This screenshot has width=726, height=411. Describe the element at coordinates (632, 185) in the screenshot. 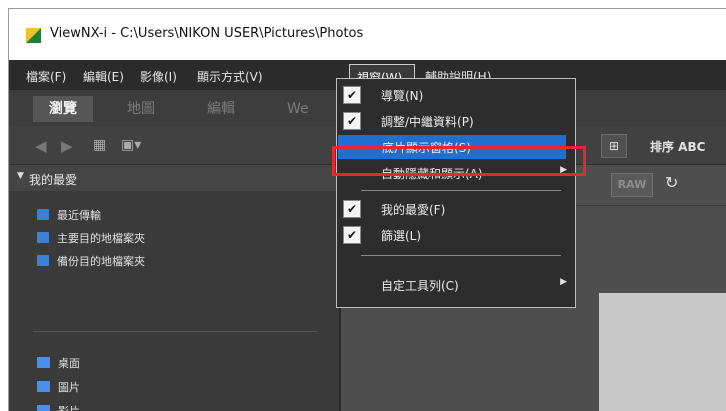

I see `raw-filter-button: RAW` at that location.